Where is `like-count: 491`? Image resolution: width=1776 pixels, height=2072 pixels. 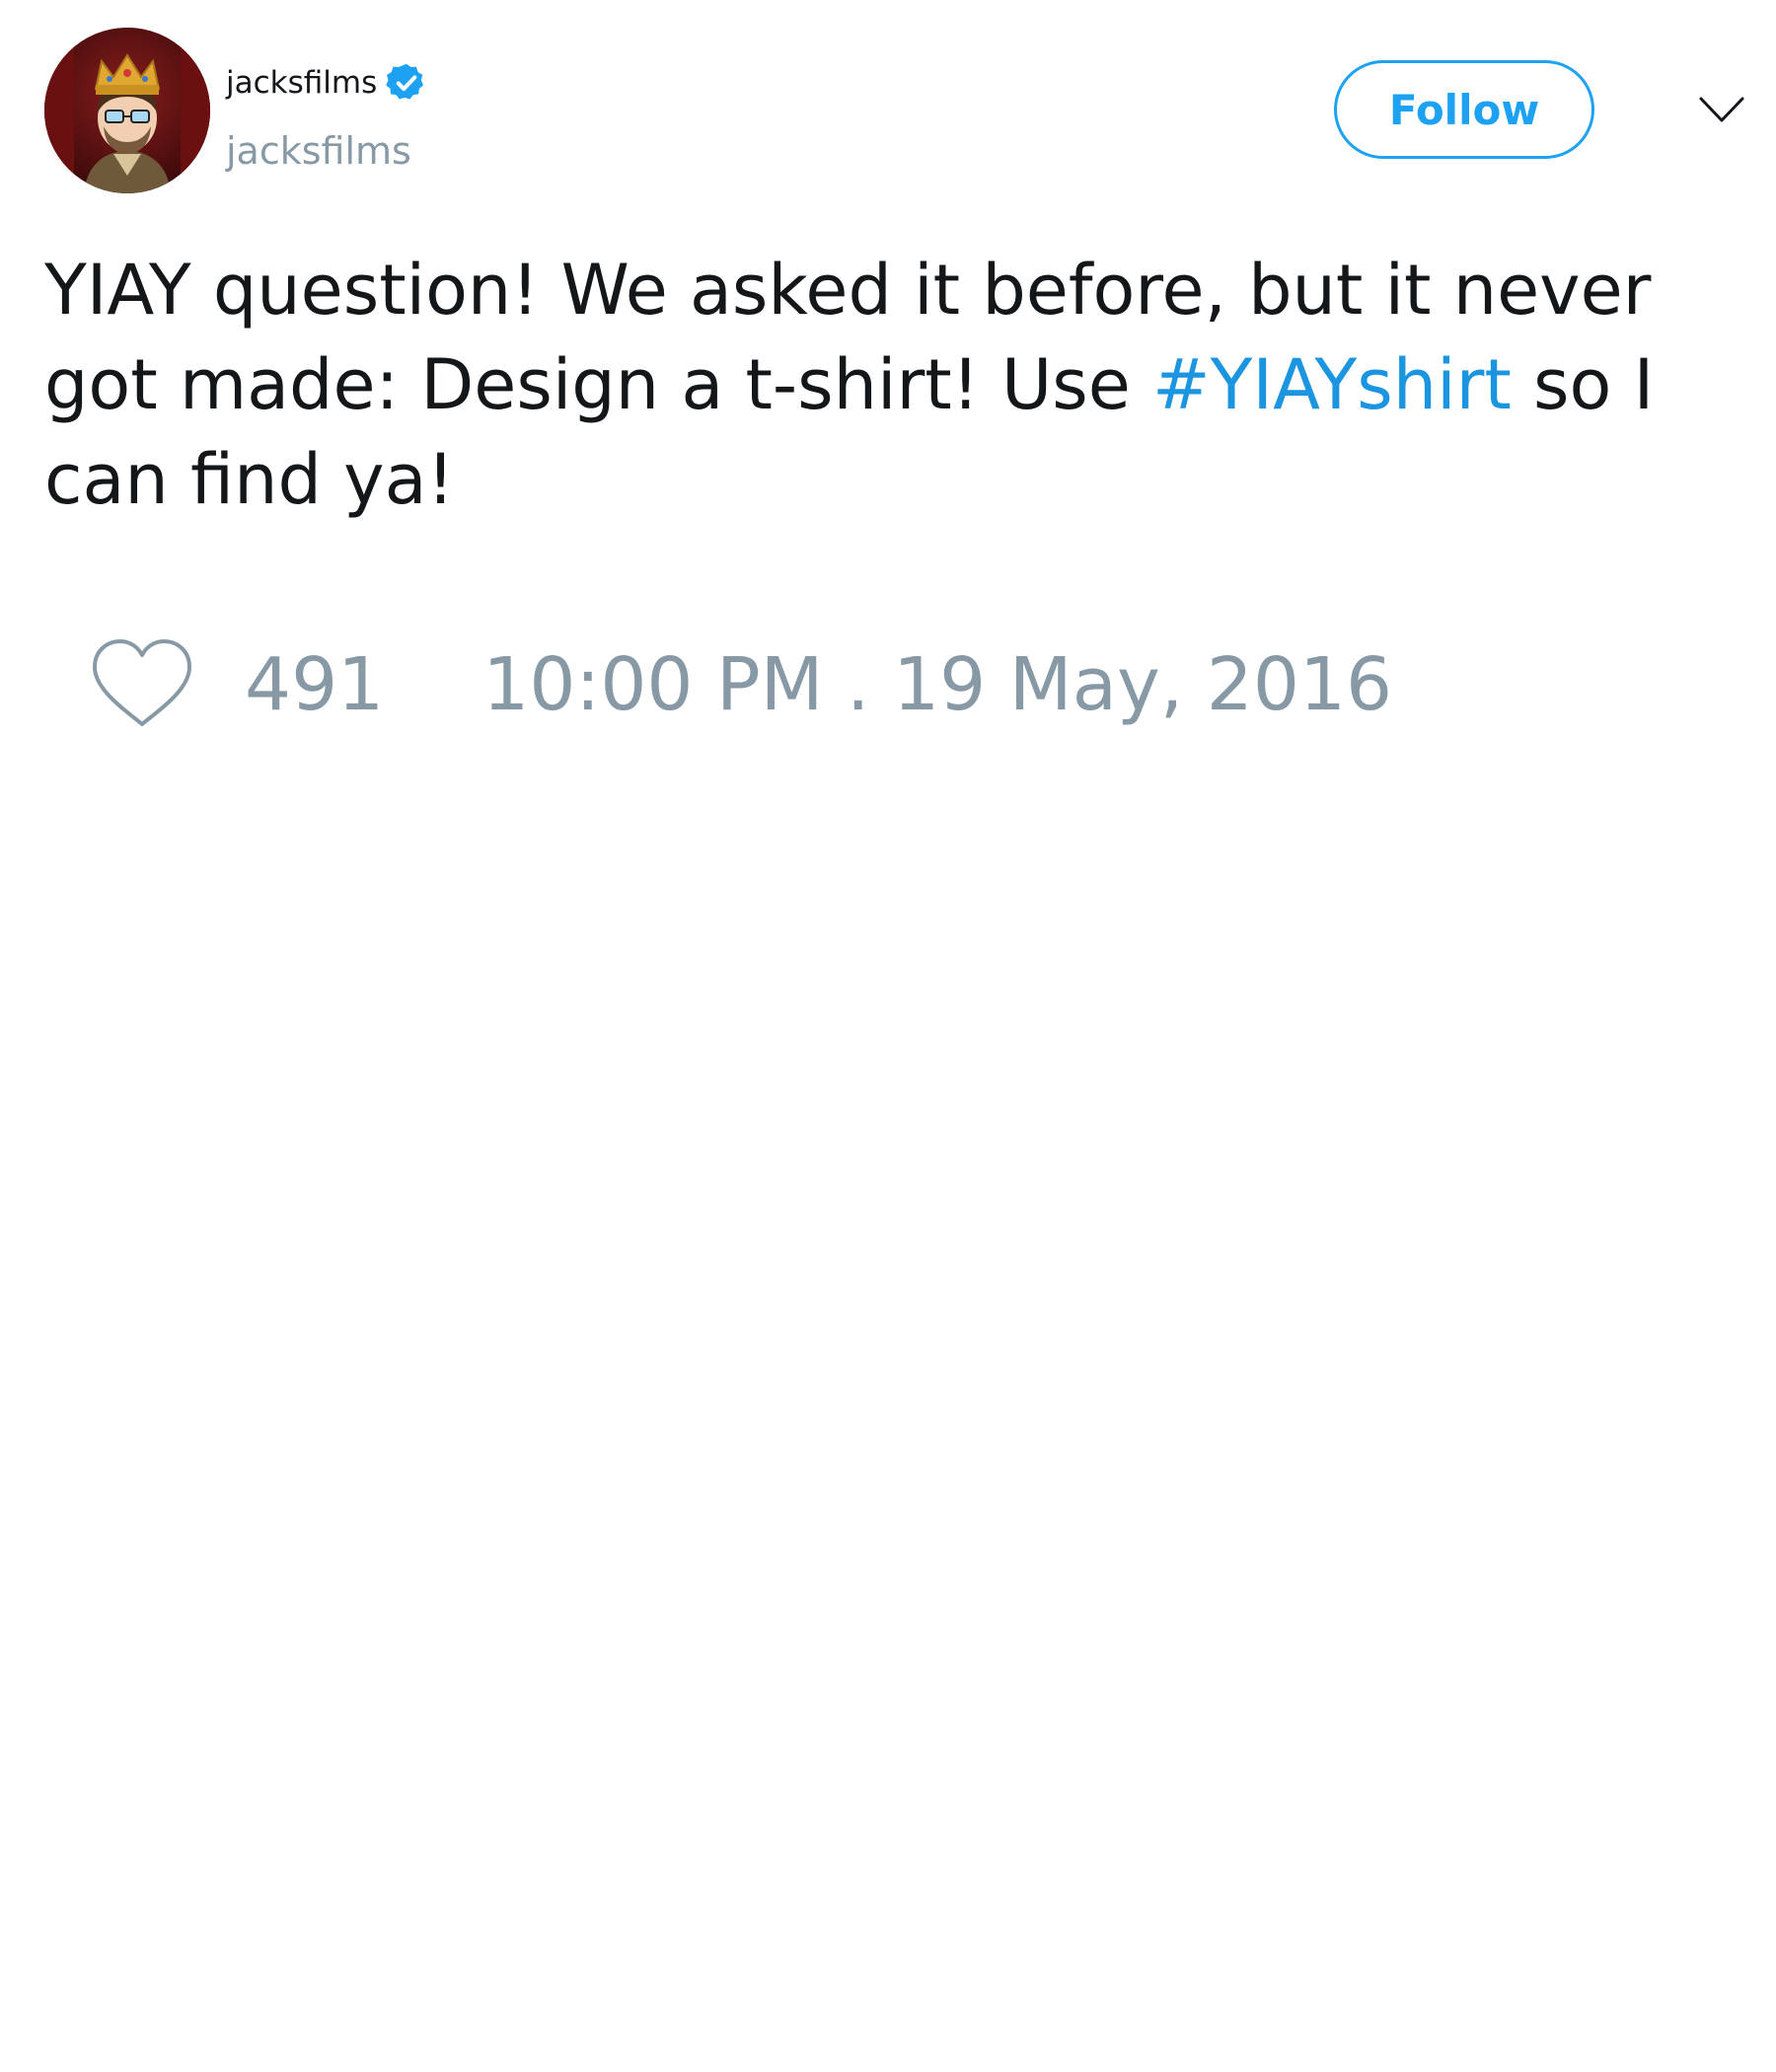
like-count: 491 is located at coordinates (315, 685).